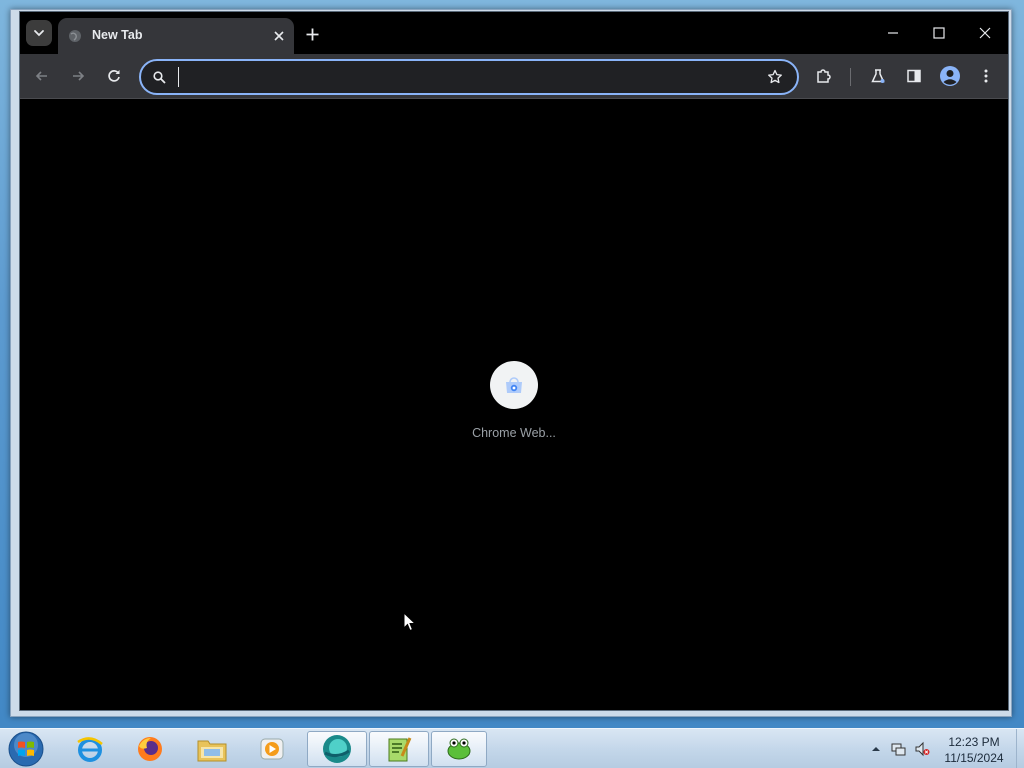 This screenshot has height=768, width=1024. I want to click on forward-button, so click(78, 76).